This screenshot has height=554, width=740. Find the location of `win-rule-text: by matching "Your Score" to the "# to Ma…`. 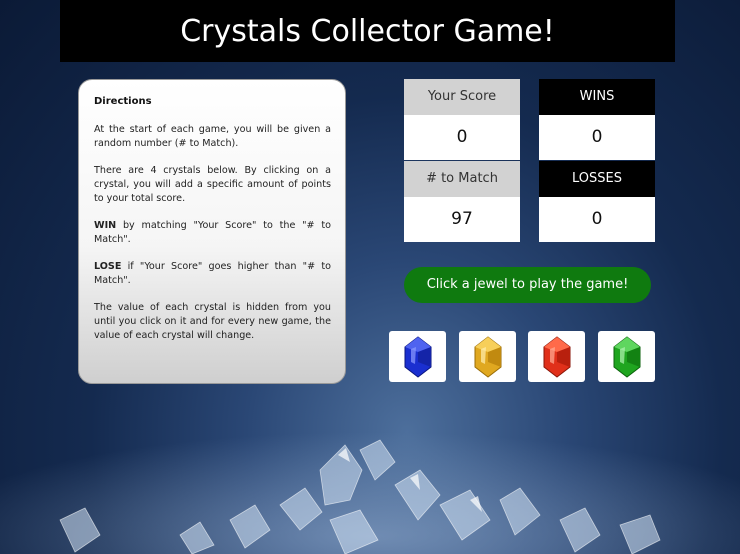

win-rule-text: by matching "Your Score" to the "# to Ma… is located at coordinates (212, 232).